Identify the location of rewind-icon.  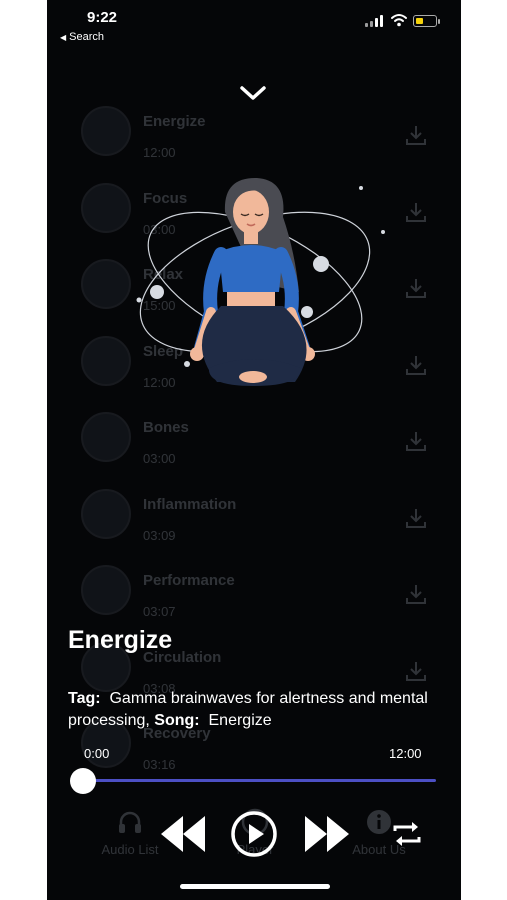
(183, 834).